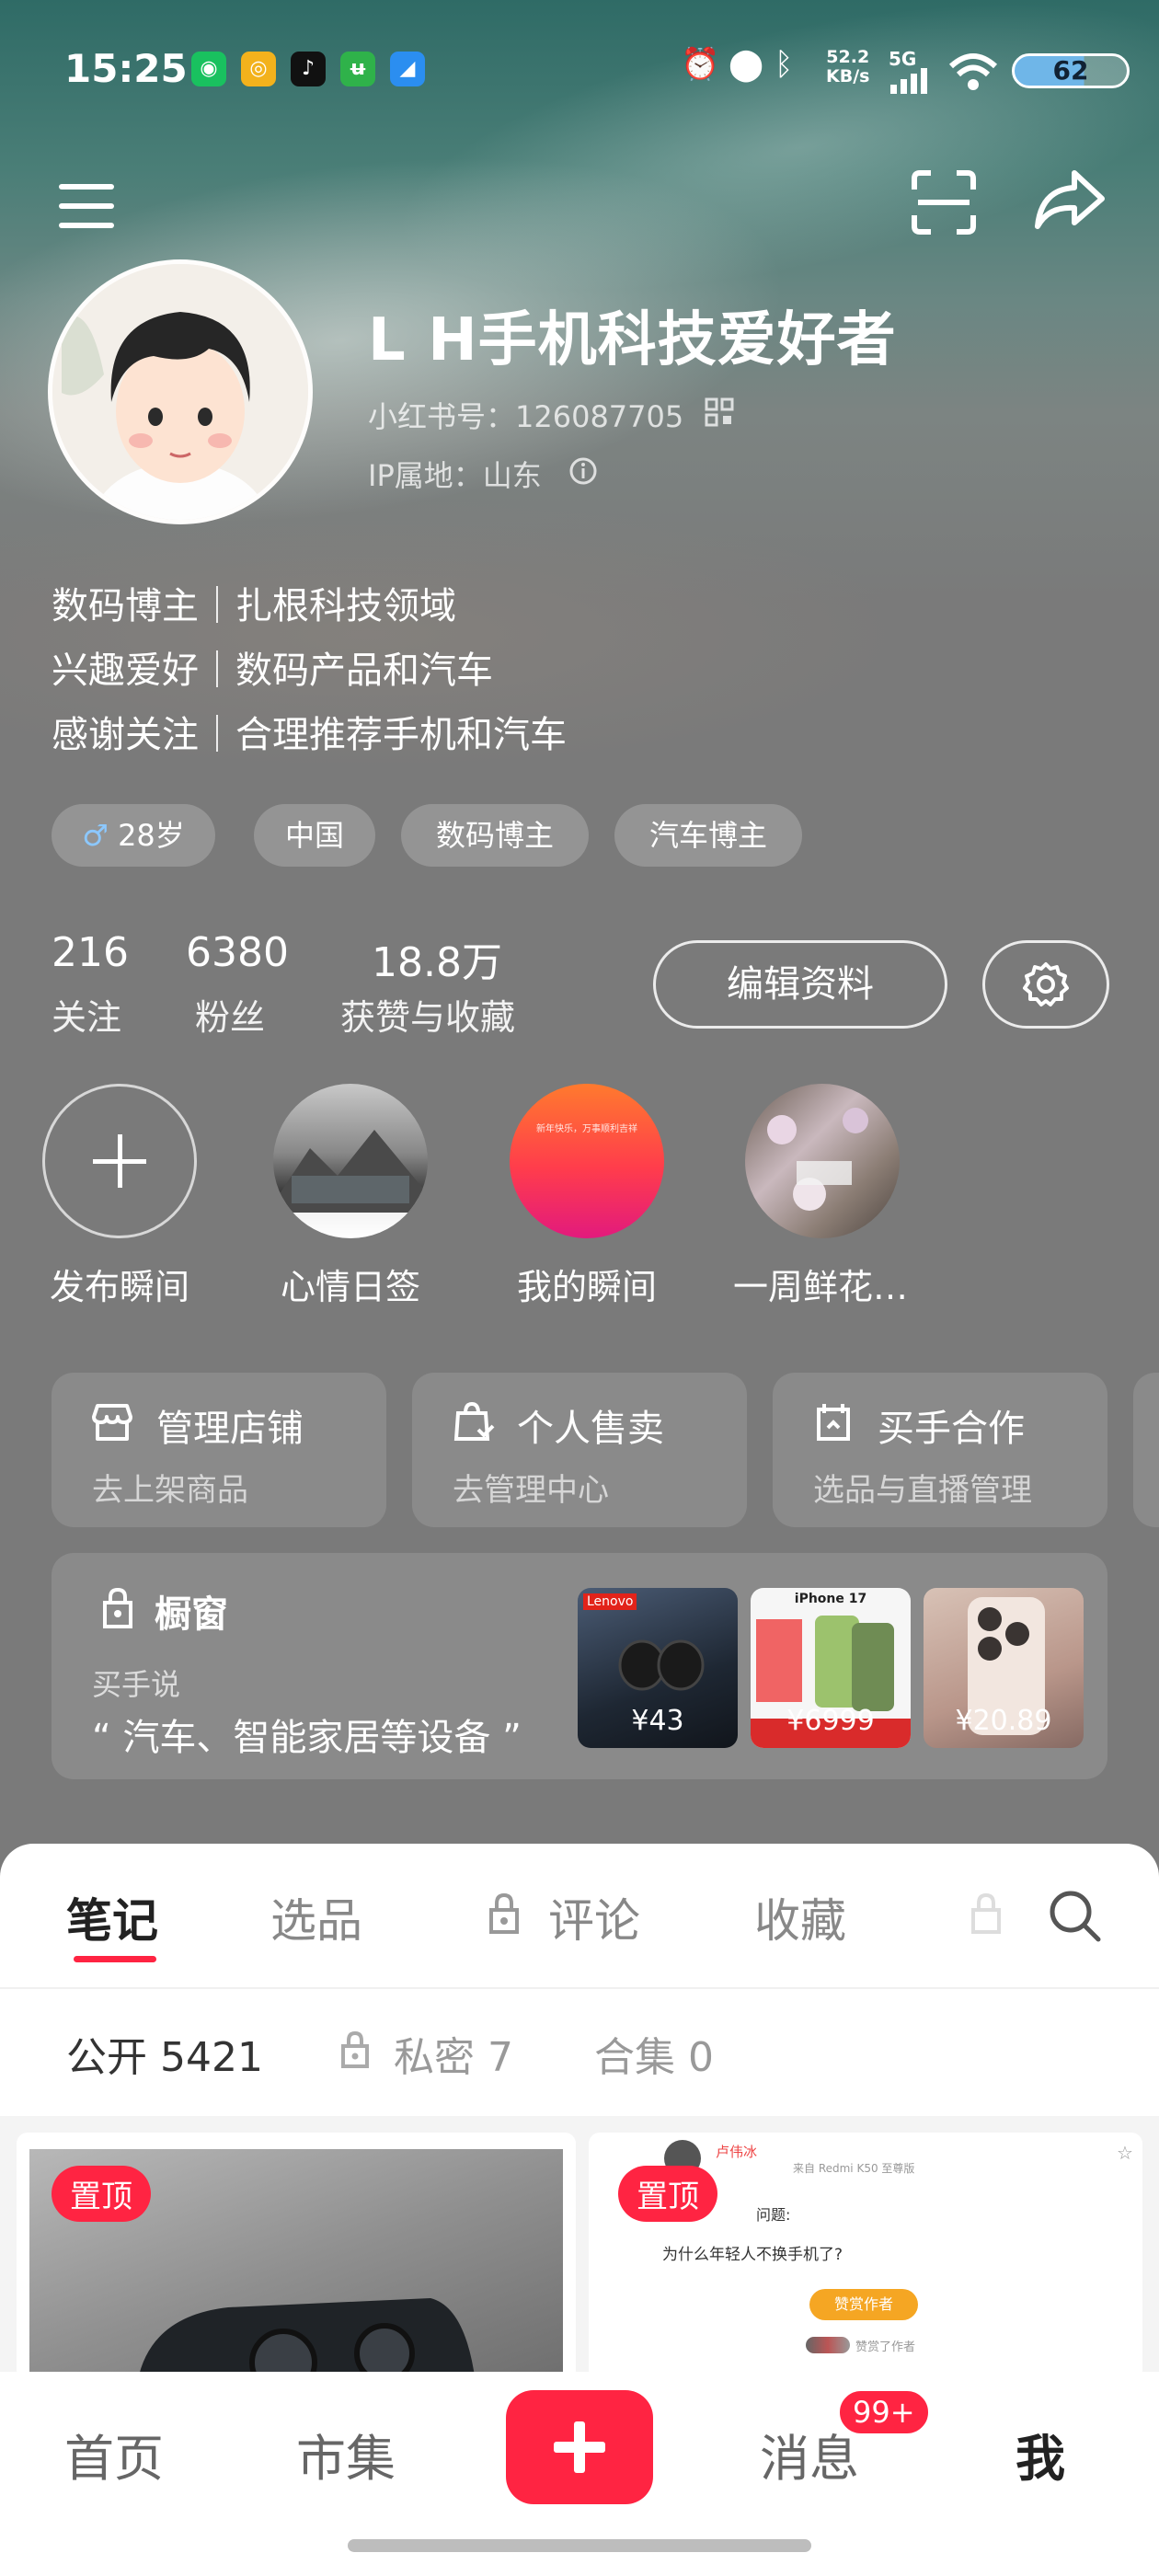 The height and width of the screenshot is (2576, 1159). I want to click on followers-count: 6380, so click(237, 952).